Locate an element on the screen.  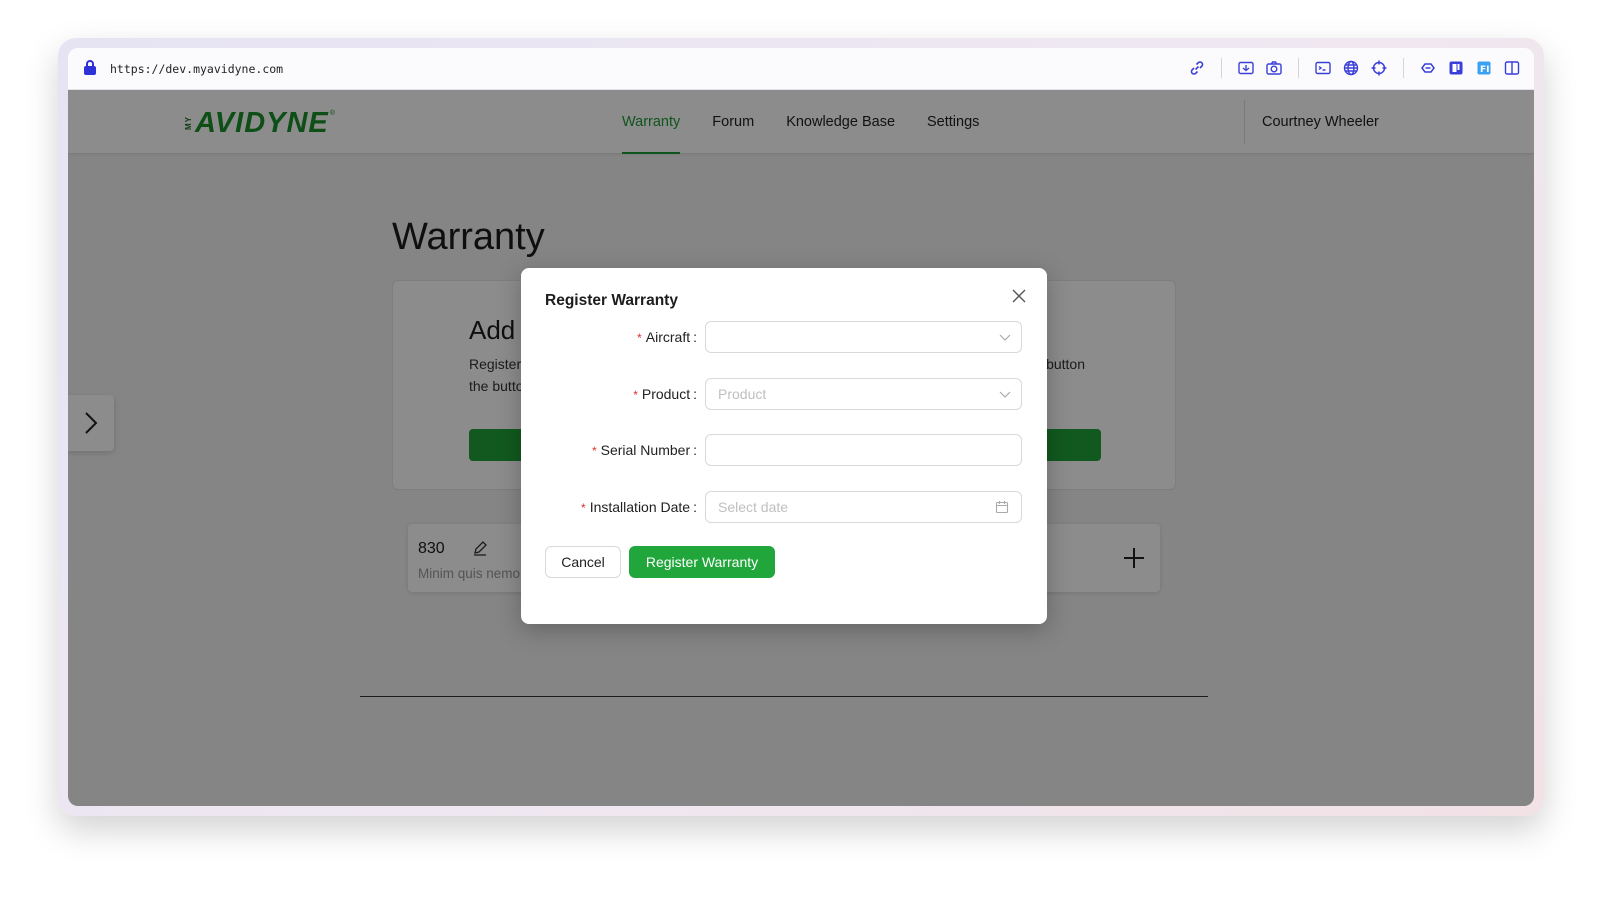
install-date-picker: Select date is located at coordinates (863, 507).